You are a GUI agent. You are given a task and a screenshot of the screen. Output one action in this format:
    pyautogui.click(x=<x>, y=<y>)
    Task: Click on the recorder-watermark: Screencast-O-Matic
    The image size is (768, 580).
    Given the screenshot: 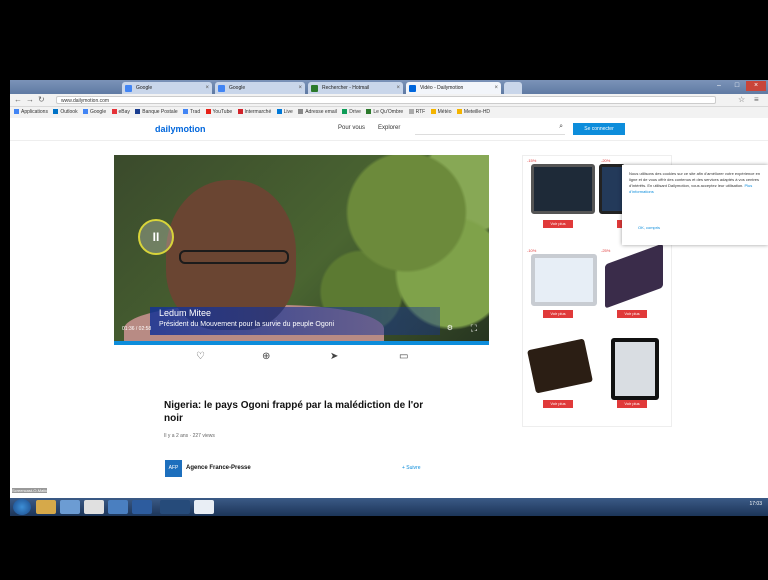 What is the action you would take?
    pyautogui.click(x=30, y=490)
    